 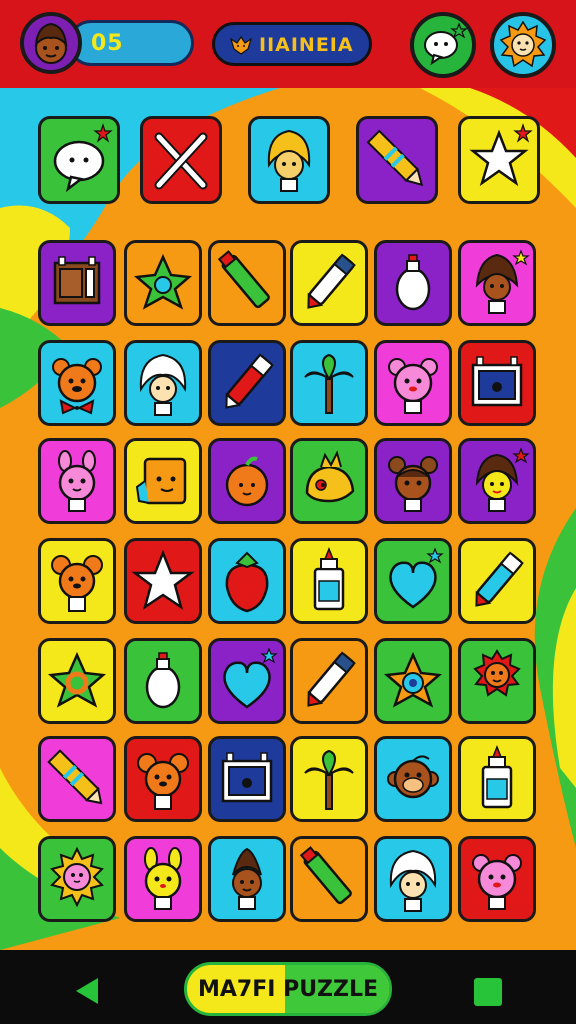 What do you see at coordinates (131, 43) in the screenshot?
I see `score-display: 05` at bounding box center [131, 43].